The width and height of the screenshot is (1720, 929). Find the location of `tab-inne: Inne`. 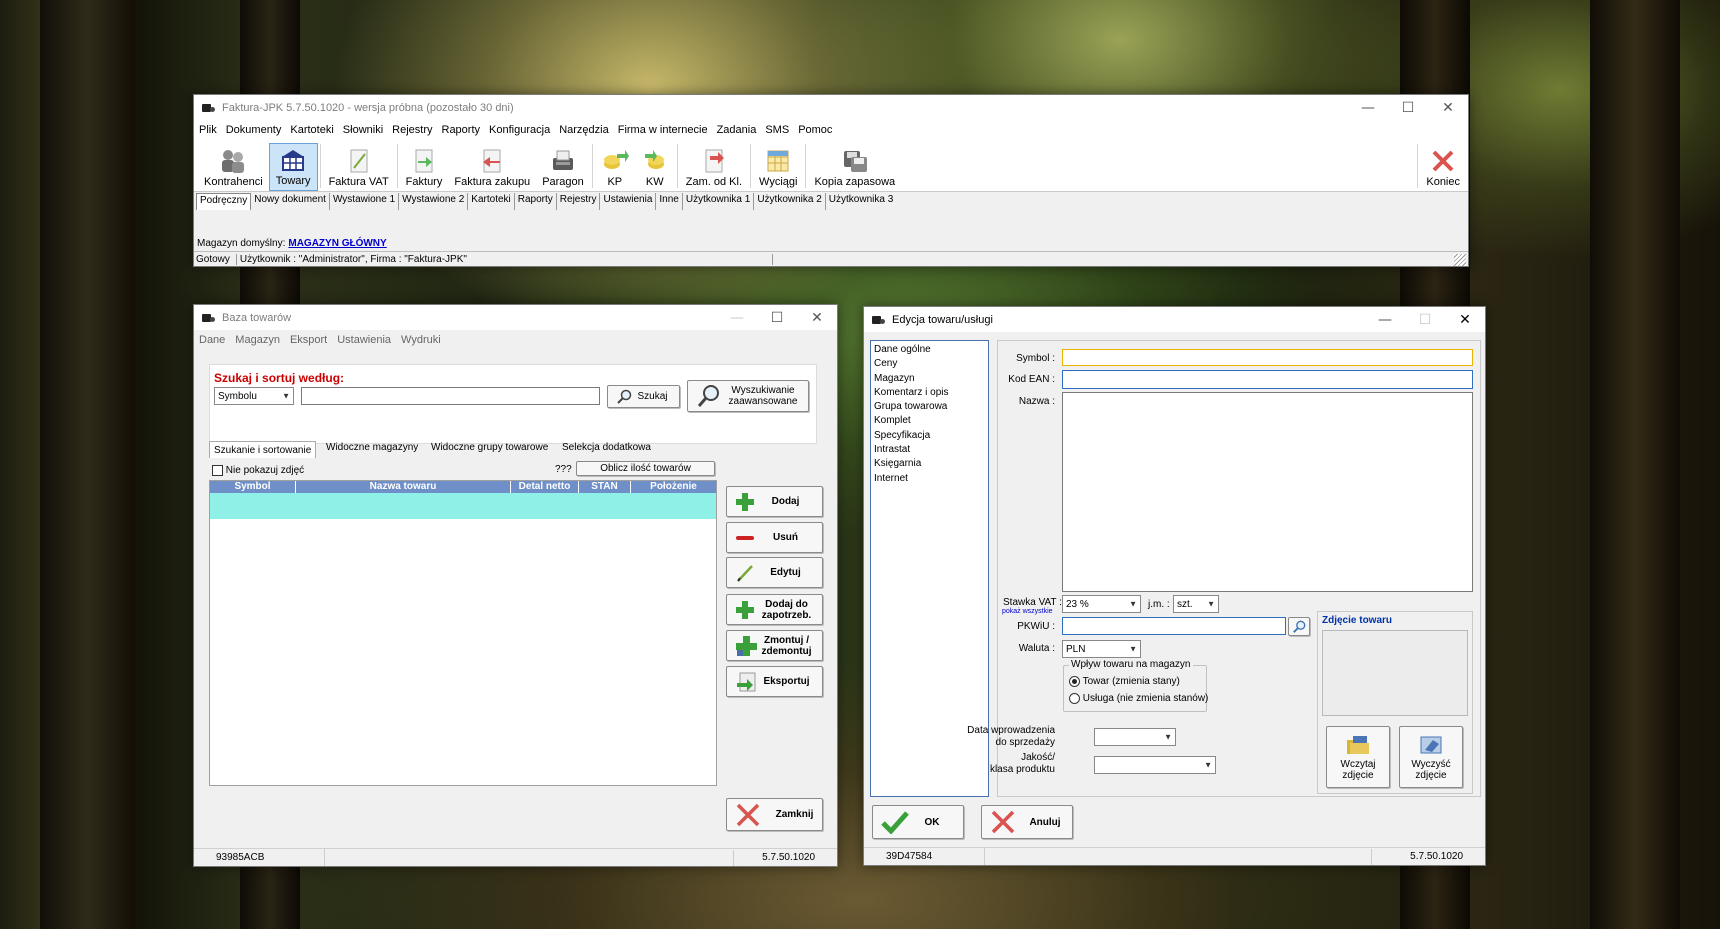

tab-inne: Inne is located at coordinates (669, 201).